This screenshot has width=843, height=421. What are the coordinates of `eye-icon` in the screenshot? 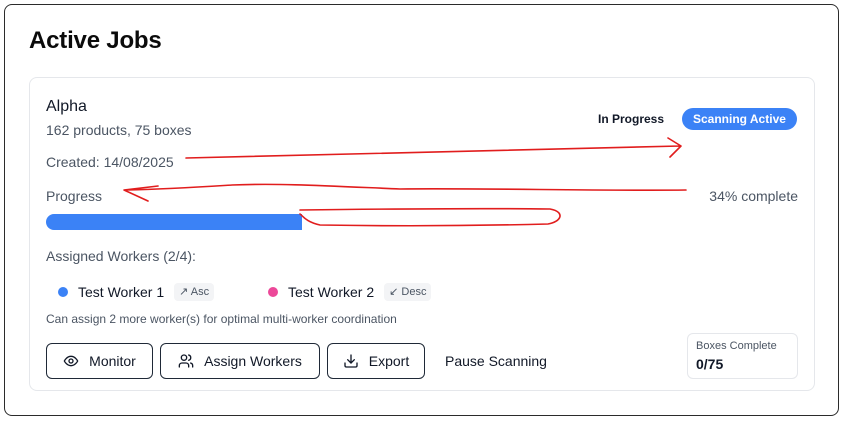 It's located at (71, 361).